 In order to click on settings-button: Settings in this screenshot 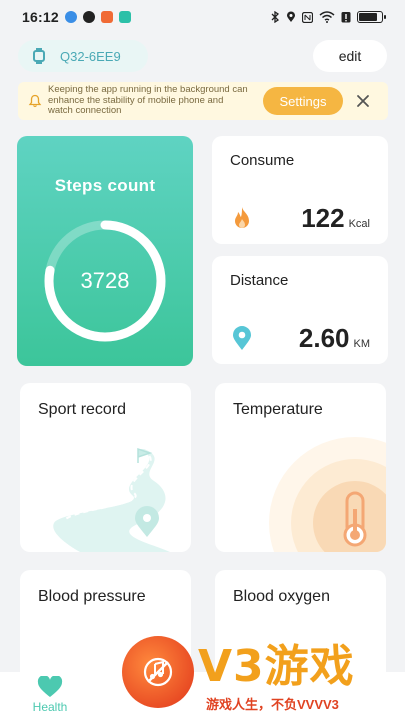, I will do `click(303, 101)`.